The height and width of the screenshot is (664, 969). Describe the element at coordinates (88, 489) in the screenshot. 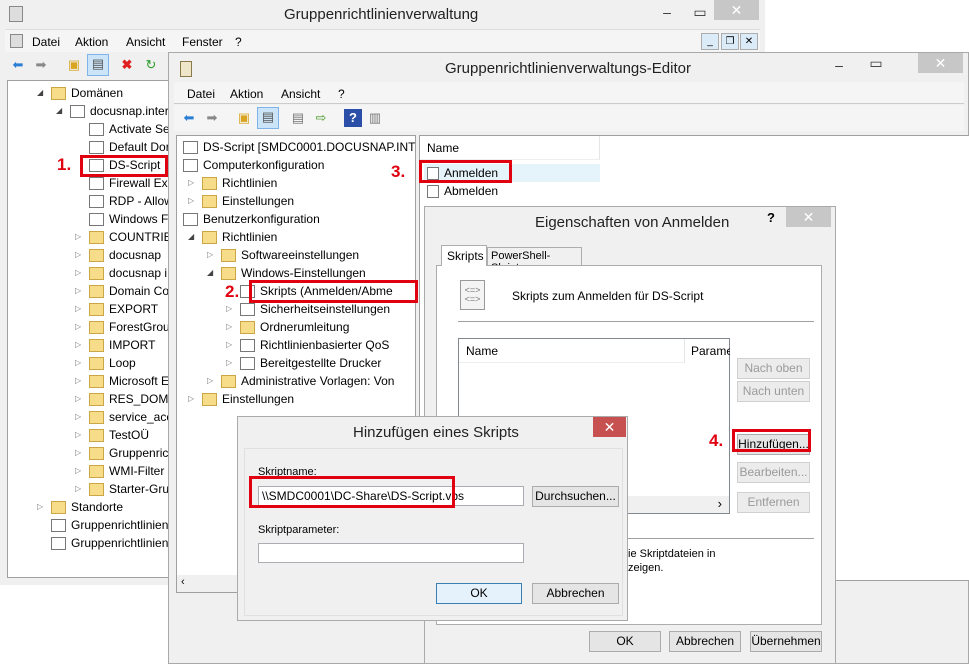

I see `tree-item: ▷ Starter-Grup` at that location.